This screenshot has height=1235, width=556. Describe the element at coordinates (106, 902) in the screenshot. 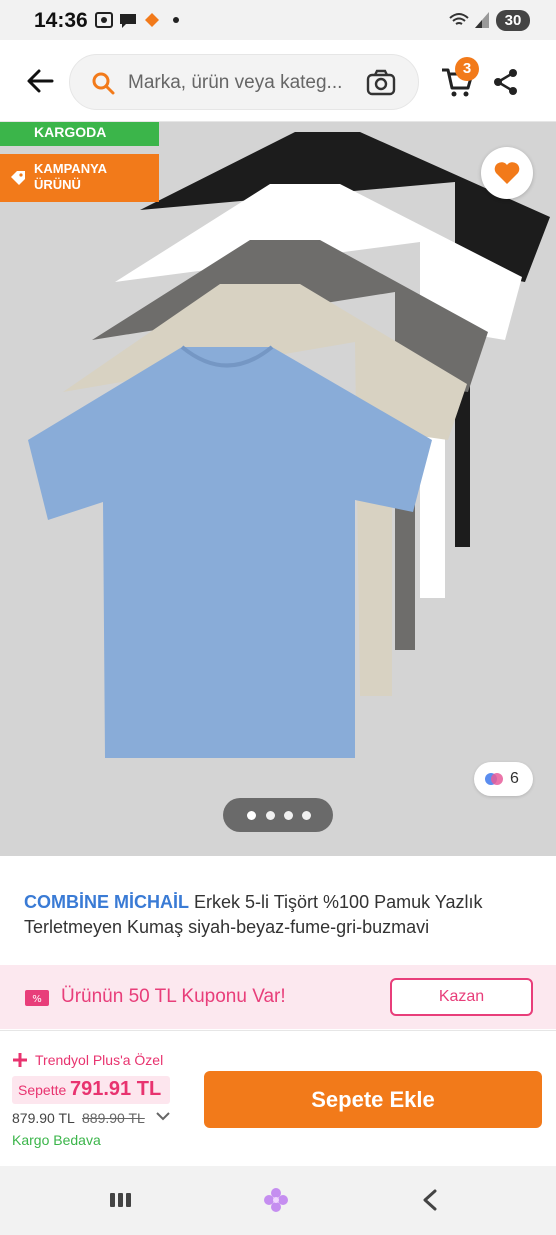

I see `product-brand-link: COMBİNE MİCHAİL` at that location.